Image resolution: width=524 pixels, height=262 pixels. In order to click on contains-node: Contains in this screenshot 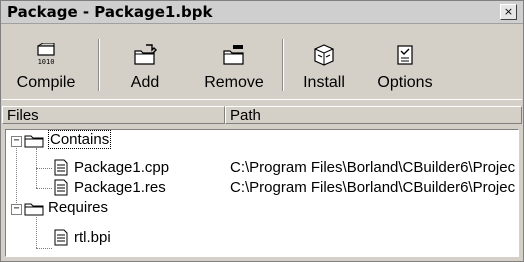, I will do `click(80, 140)`.